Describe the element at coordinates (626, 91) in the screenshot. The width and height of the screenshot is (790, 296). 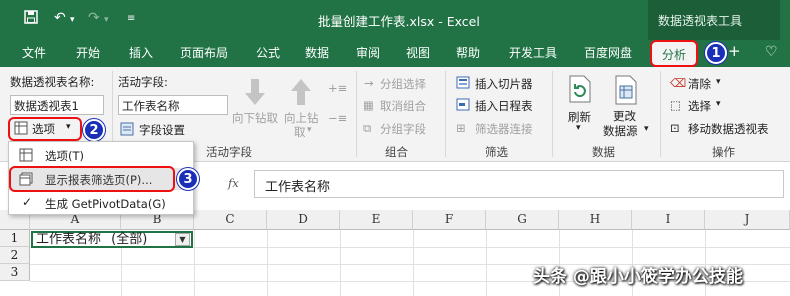
I see `change-data-source-icon` at that location.